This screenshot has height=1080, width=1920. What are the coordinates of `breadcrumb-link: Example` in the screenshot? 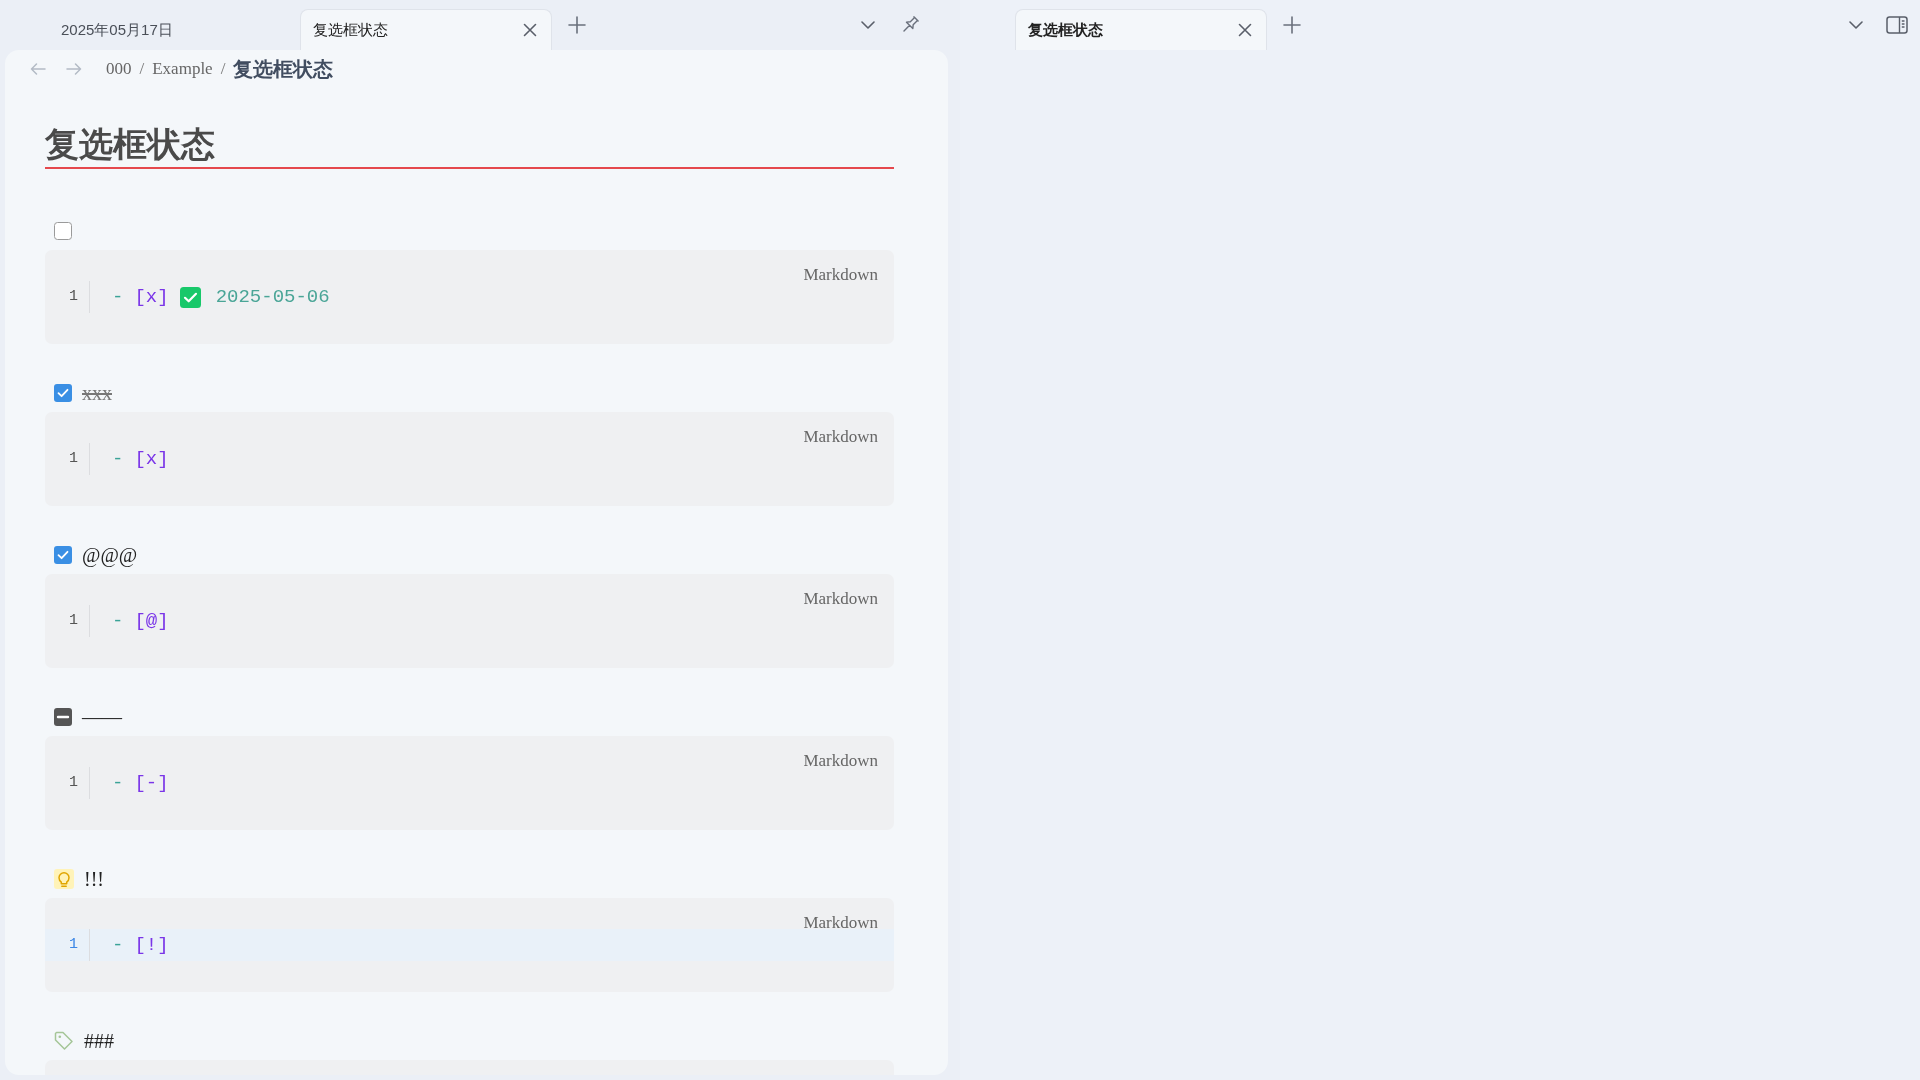 It's located at (182, 69).